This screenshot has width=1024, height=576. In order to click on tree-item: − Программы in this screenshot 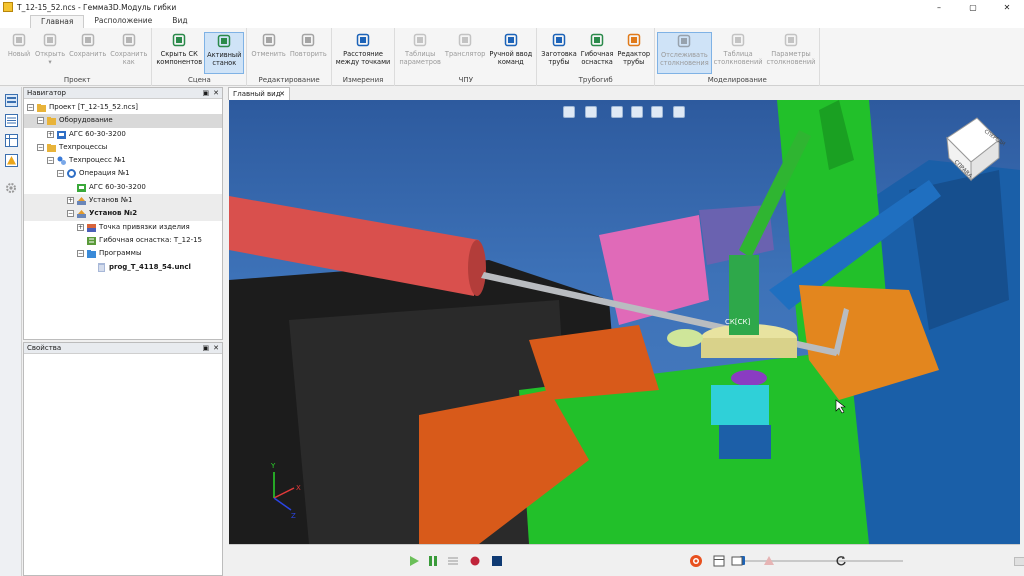, I will do `click(123, 253)`.